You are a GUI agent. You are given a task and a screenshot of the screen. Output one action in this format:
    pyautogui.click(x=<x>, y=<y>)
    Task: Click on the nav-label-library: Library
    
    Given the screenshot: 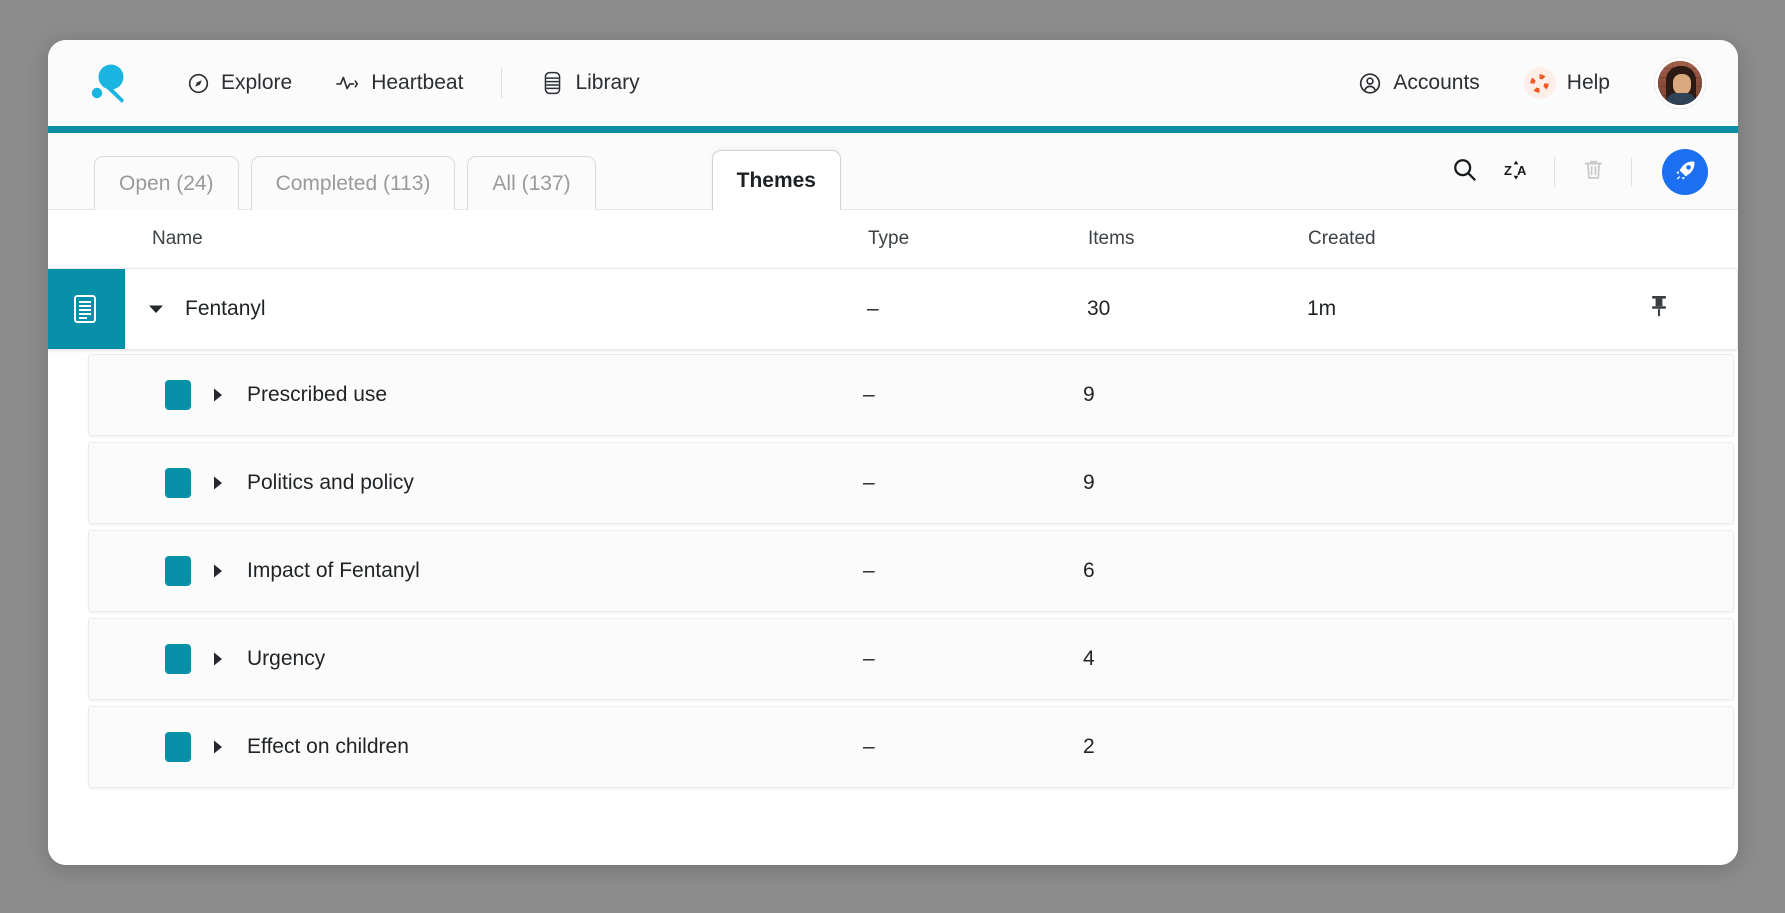 What is the action you would take?
    pyautogui.click(x=607, y=82)
    